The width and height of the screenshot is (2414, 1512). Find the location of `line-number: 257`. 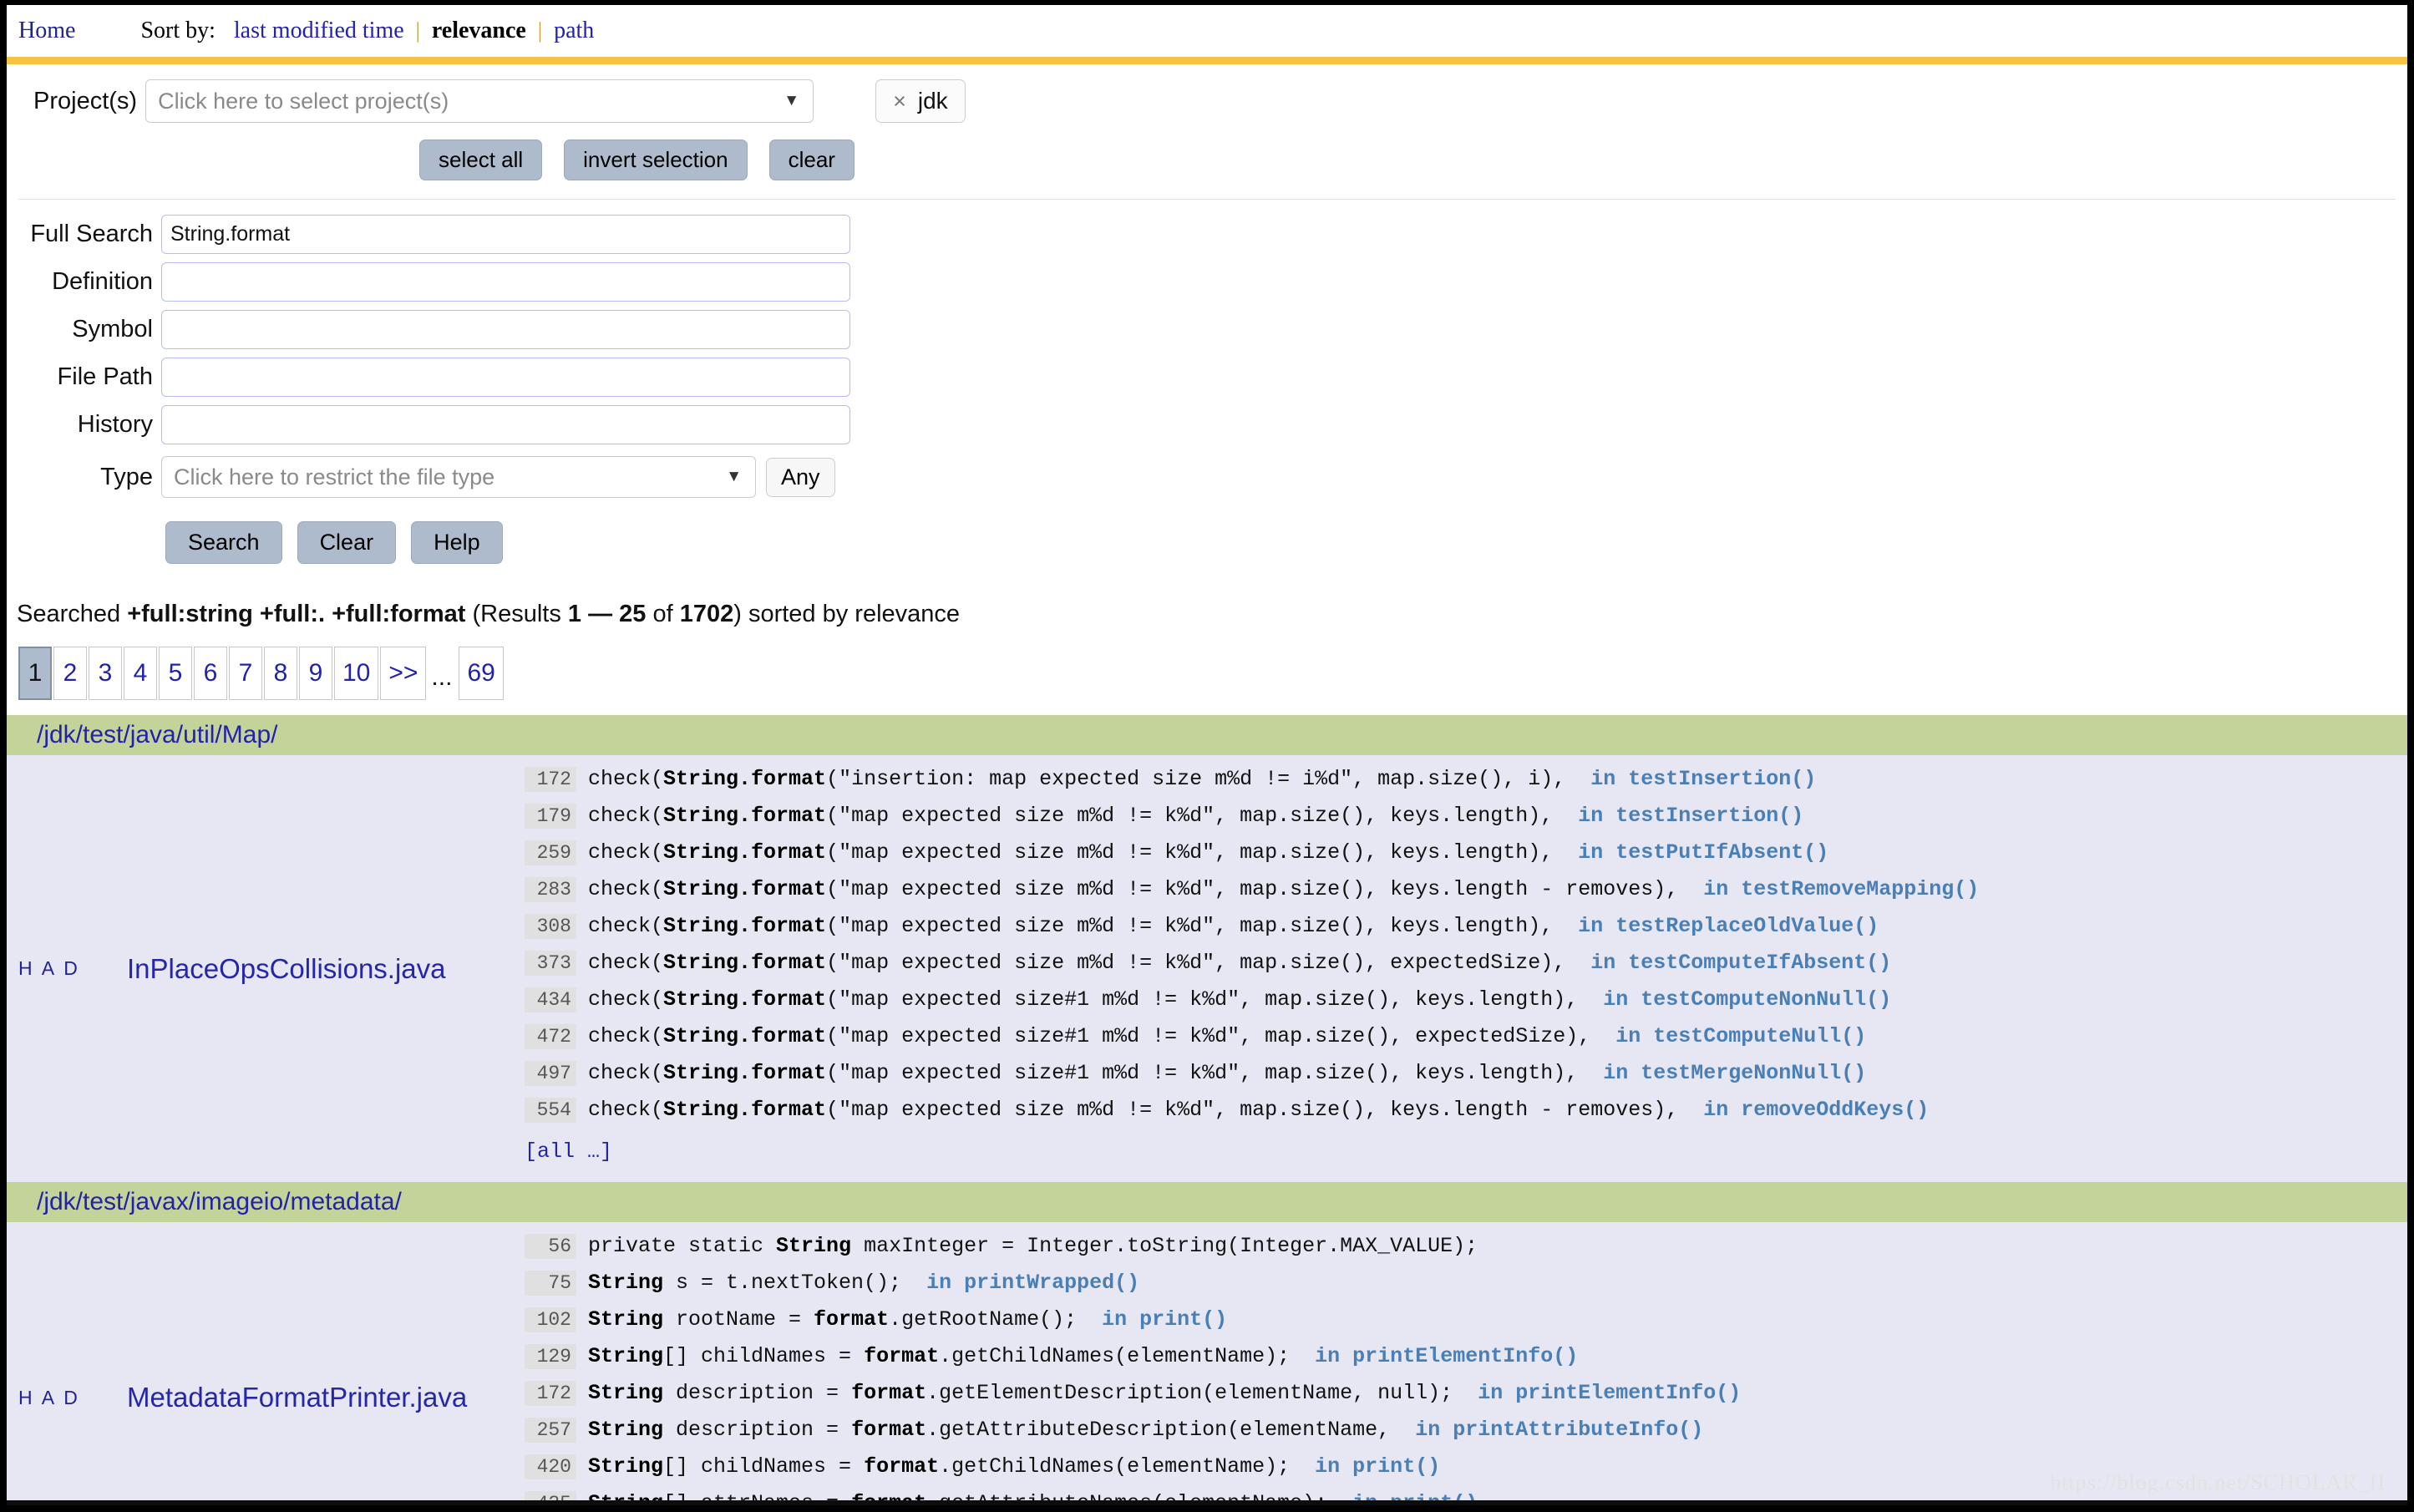

line-number: 257 is located at coordinates (550, 1430).